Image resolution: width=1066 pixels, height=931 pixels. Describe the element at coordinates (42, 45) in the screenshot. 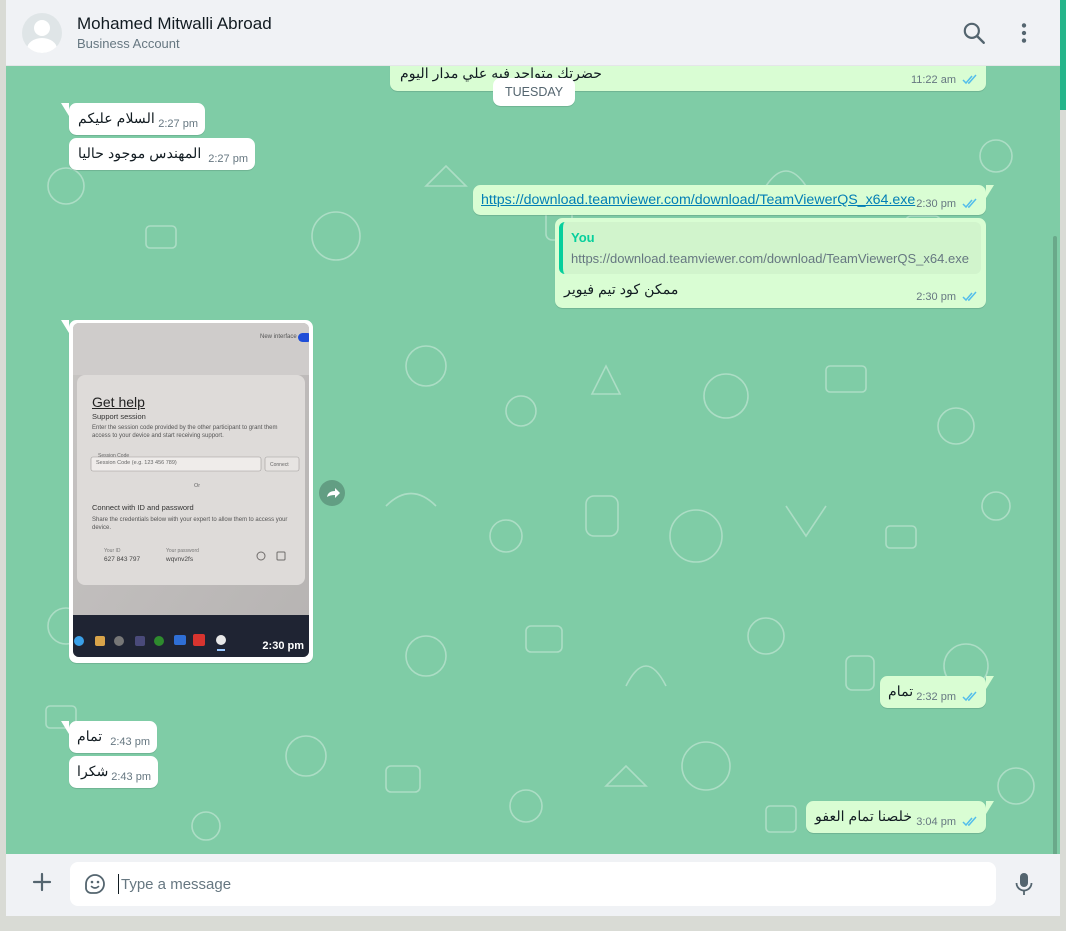

I see `avatar-body-shape` at that location.